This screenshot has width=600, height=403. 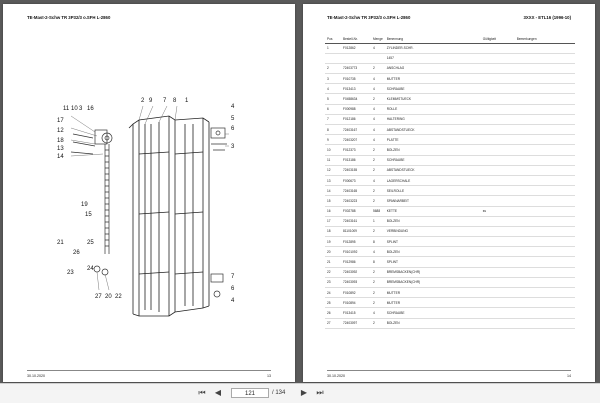 What do you see at coordinates (356, 99) in the screenshot?
I see `cell-nr: F0458634` at bounding box center [356, 99].